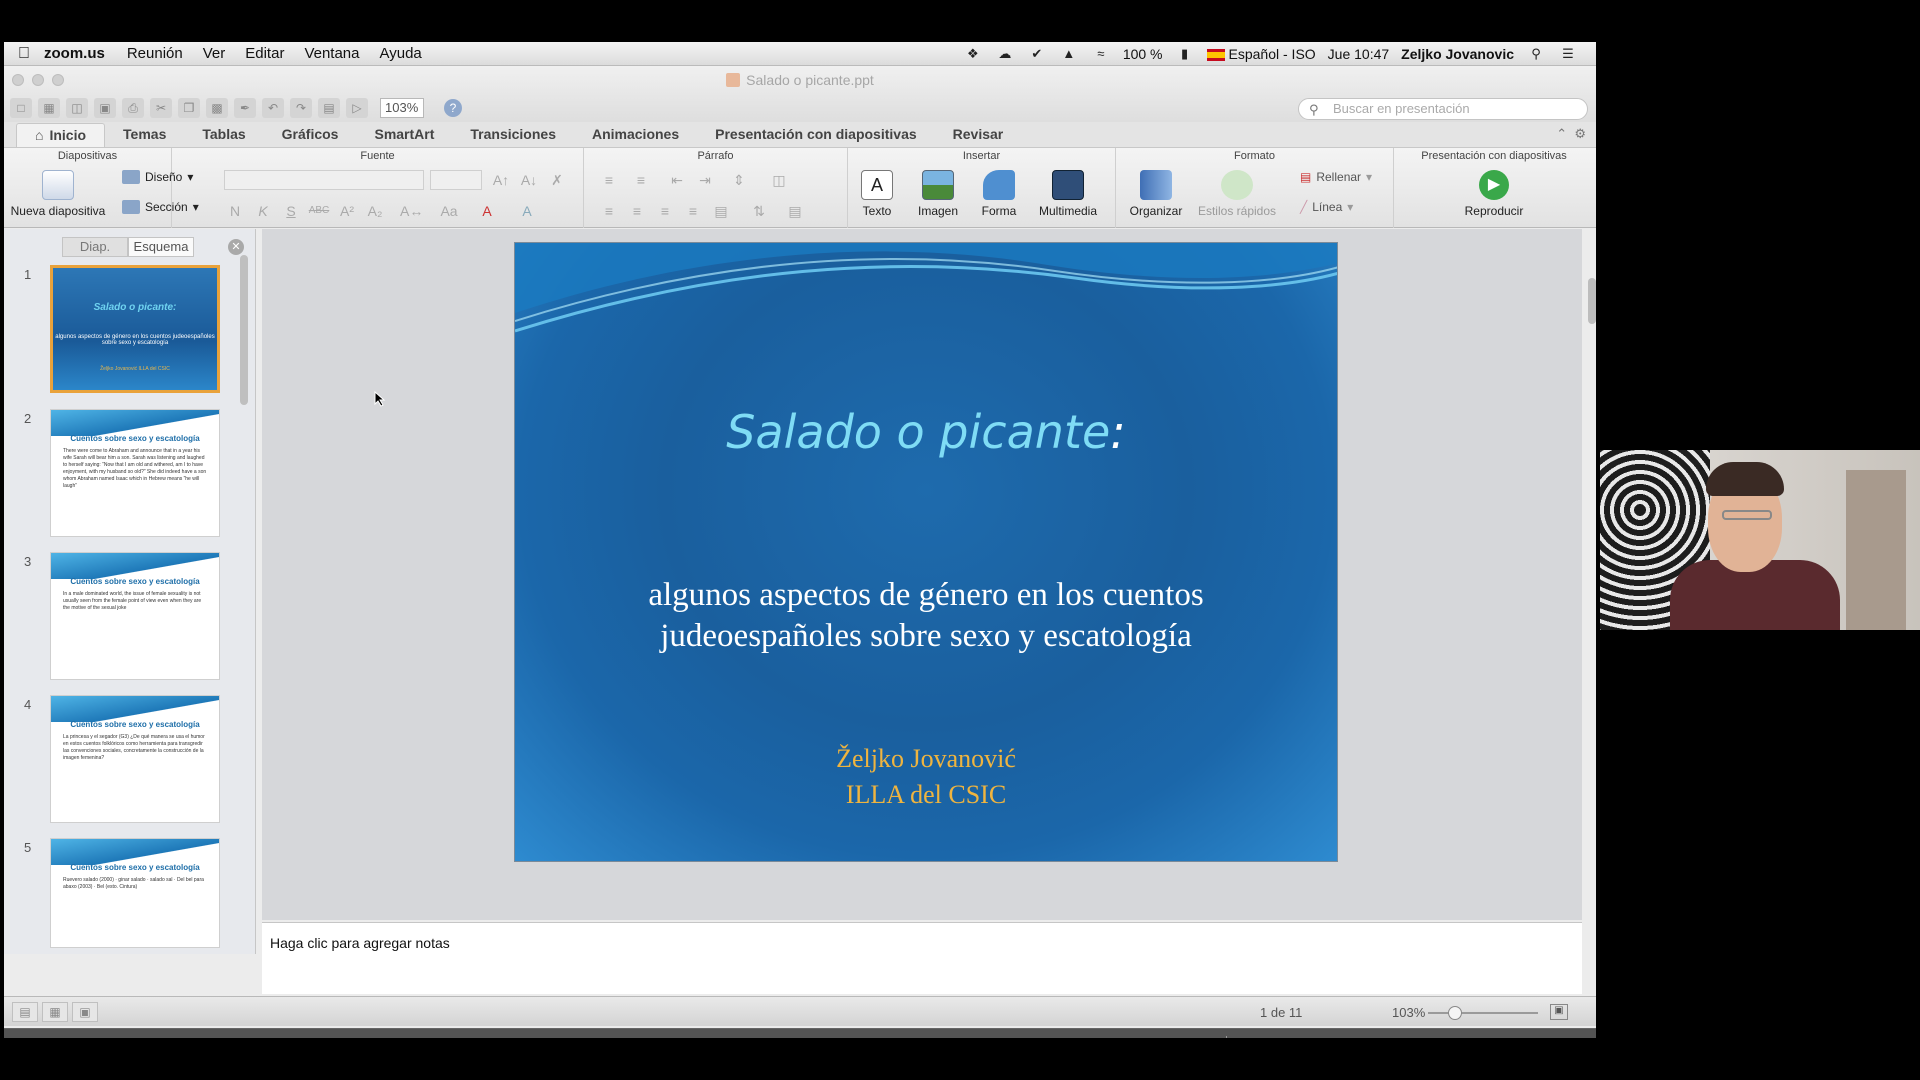  Describe the element at coordinates (922, 958) in the screenshot. I see `notes-pane: Haga clic para agregar notas` at that location.